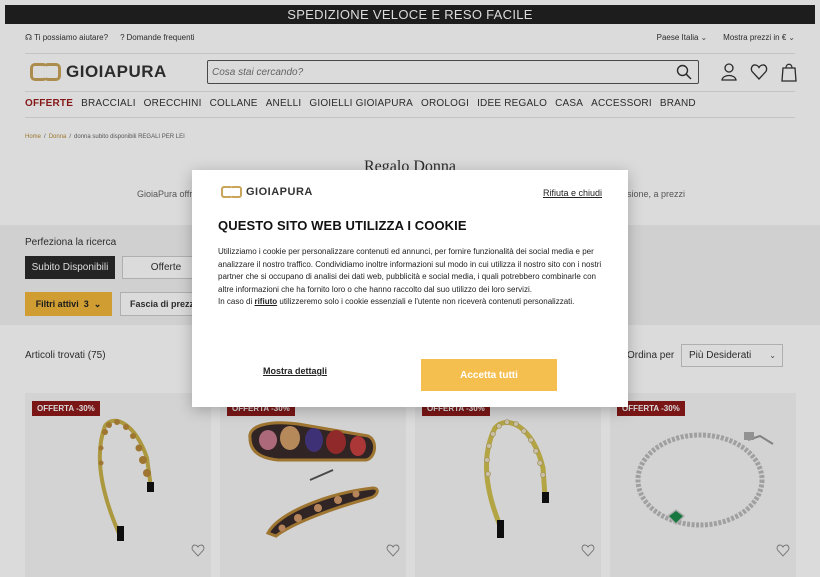 Image resolution: width=820 pixels, height=577 pixels. What do you see at coordinates (267, 192) in the screenshot?
I see `dialog-logo: GIOIAPURA` at bounding box center [267, 192].